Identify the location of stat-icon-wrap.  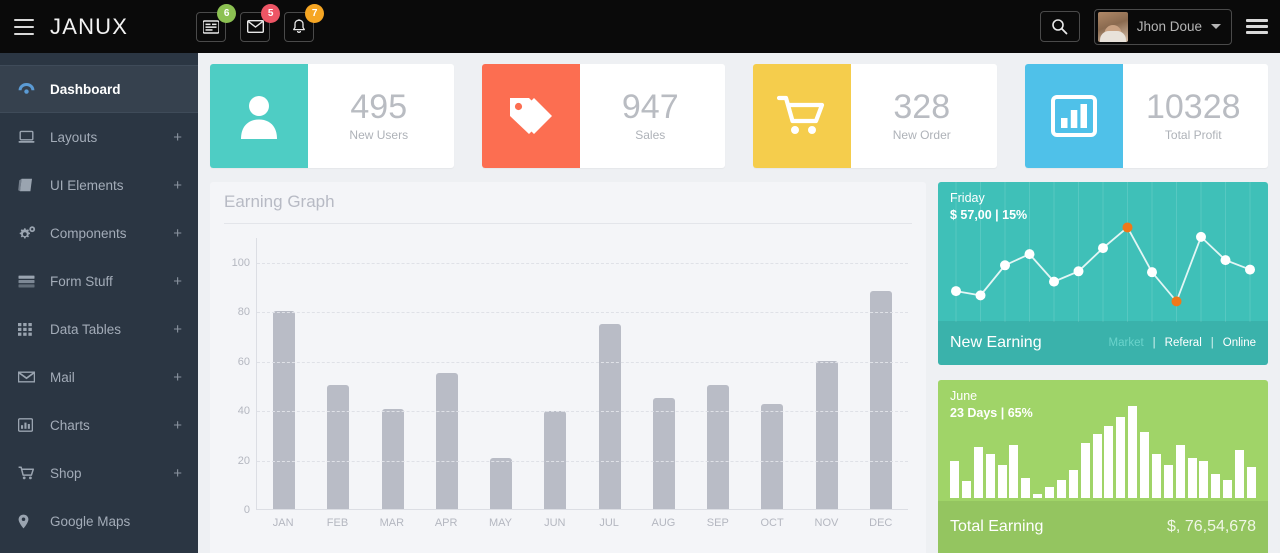
(802, 116).